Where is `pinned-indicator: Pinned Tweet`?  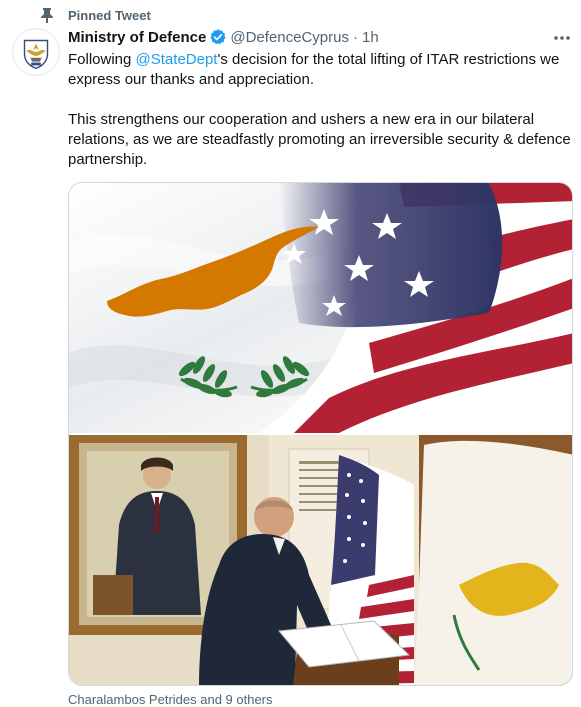 pinned-indicator: Pinned Tweet is located at coordinates (95, 15).